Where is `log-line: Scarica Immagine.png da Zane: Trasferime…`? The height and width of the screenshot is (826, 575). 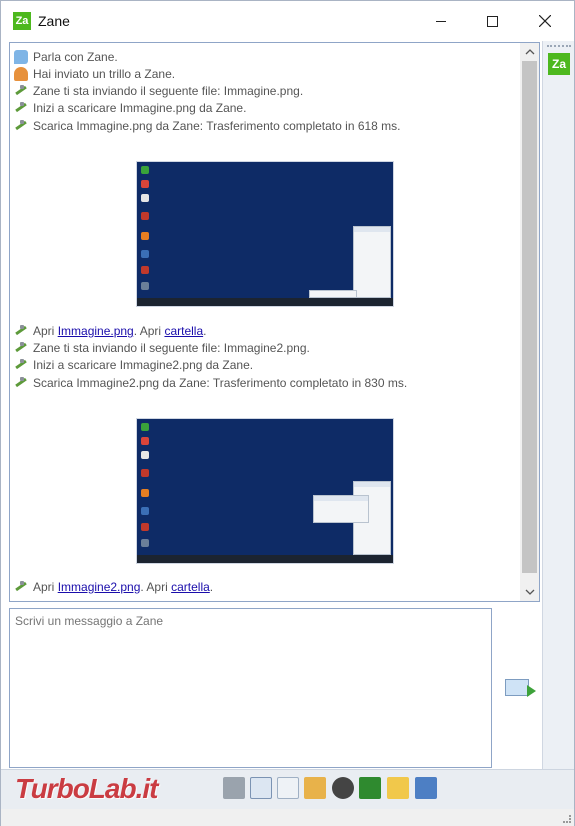
log-line: Scarica Immagine.png da Zane: Trasferime… is located at coordinates (207, 126).